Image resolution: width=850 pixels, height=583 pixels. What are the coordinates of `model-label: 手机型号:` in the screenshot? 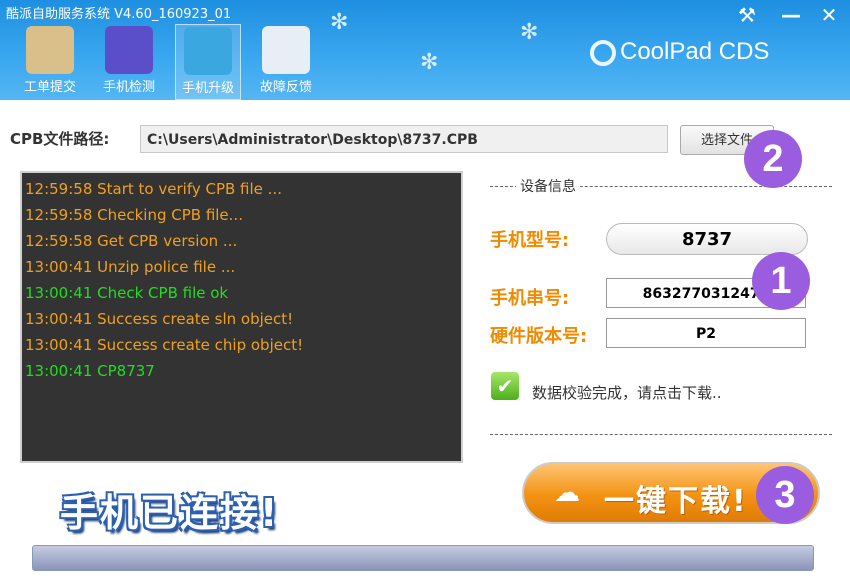 It's located at (530, 240).